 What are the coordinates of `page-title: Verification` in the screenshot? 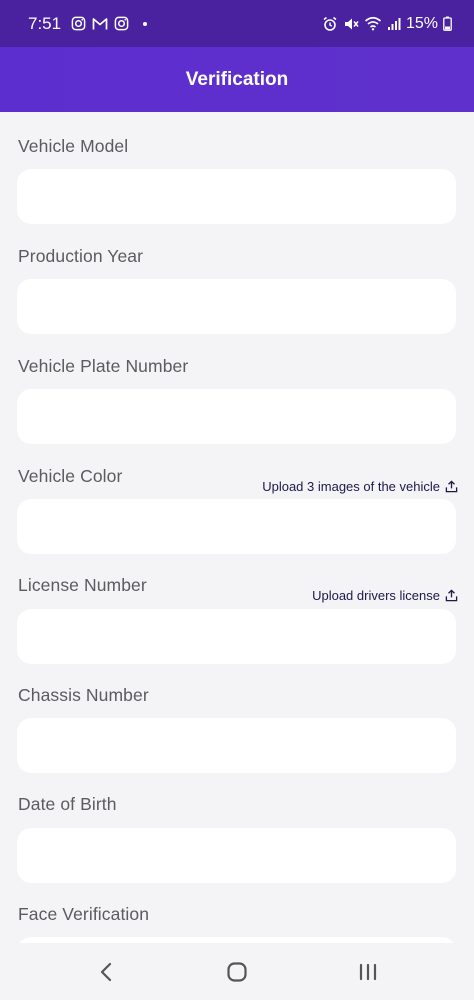 It's located at (237, 79).